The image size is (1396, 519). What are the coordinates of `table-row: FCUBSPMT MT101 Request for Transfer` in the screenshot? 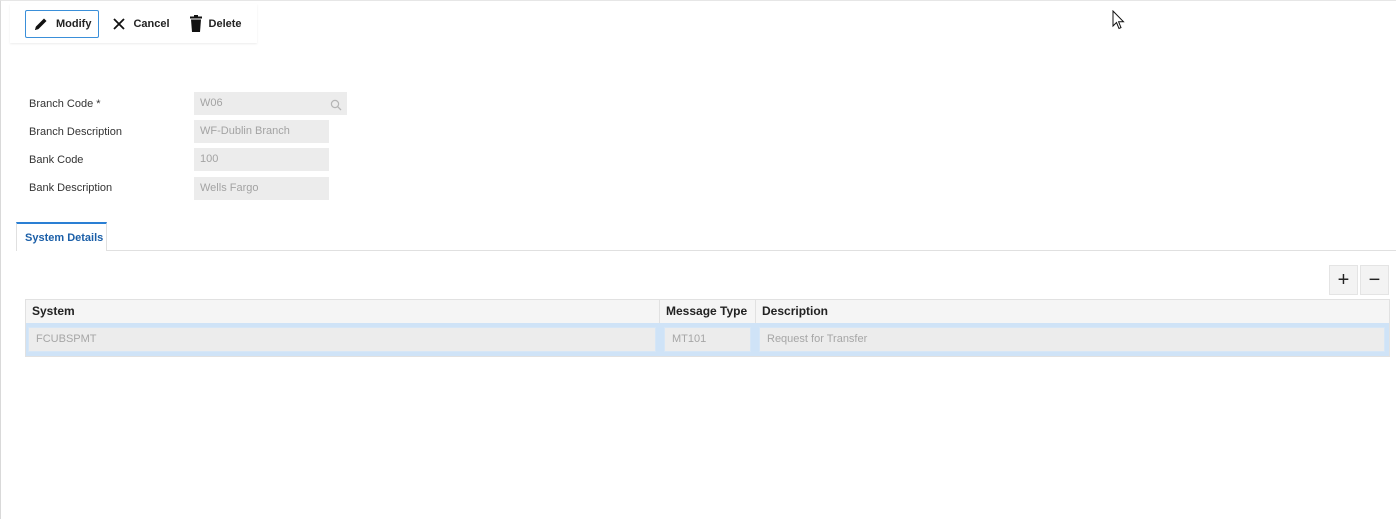 It's located at (707, 339).